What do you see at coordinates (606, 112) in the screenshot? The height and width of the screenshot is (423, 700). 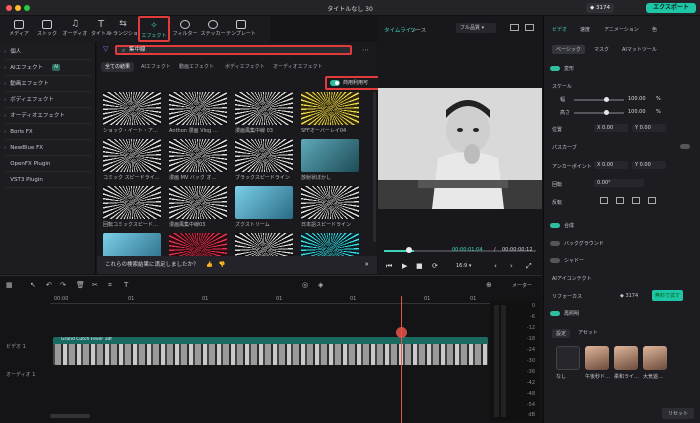 I see `height-slider-knob` at bounding box center [606, 112].